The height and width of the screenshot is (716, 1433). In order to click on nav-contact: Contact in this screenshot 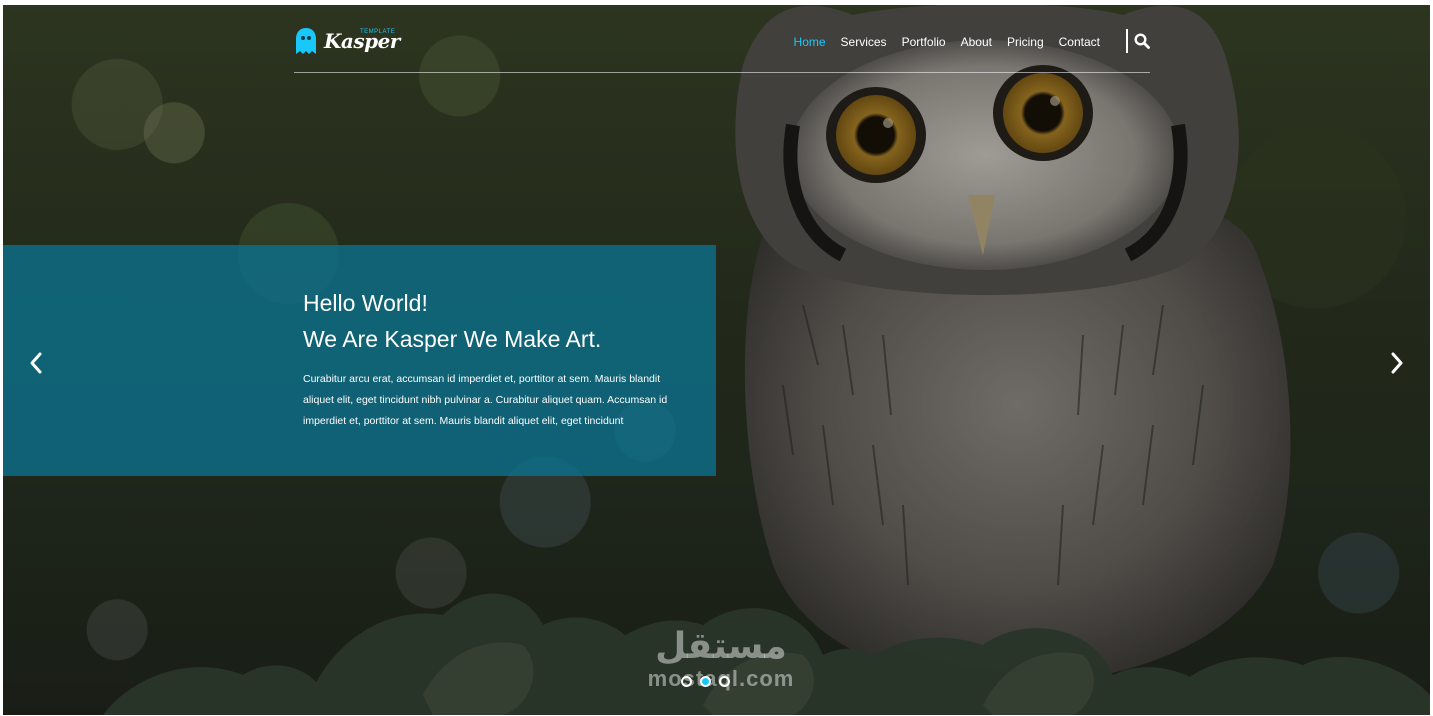, I will do `click(1079, 42)`.